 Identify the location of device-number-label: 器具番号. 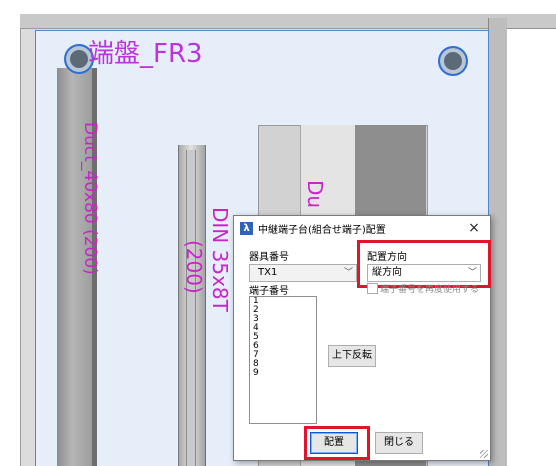
(269, 257).